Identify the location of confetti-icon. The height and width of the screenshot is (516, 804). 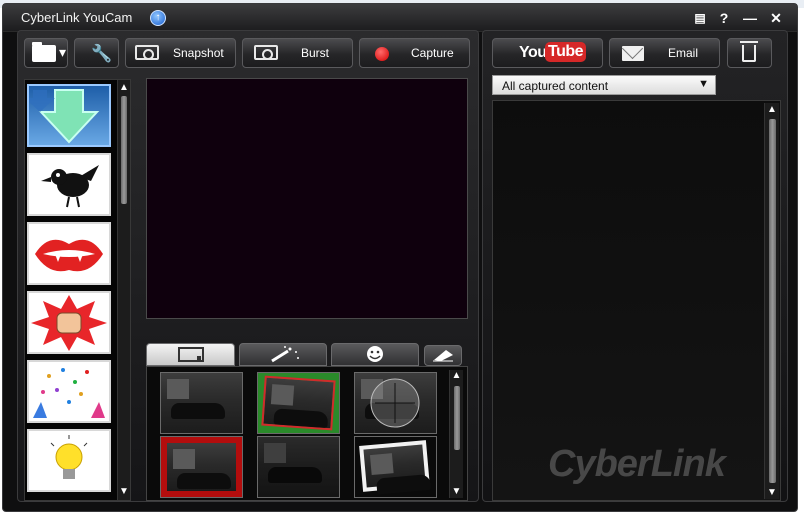
(69, 393).